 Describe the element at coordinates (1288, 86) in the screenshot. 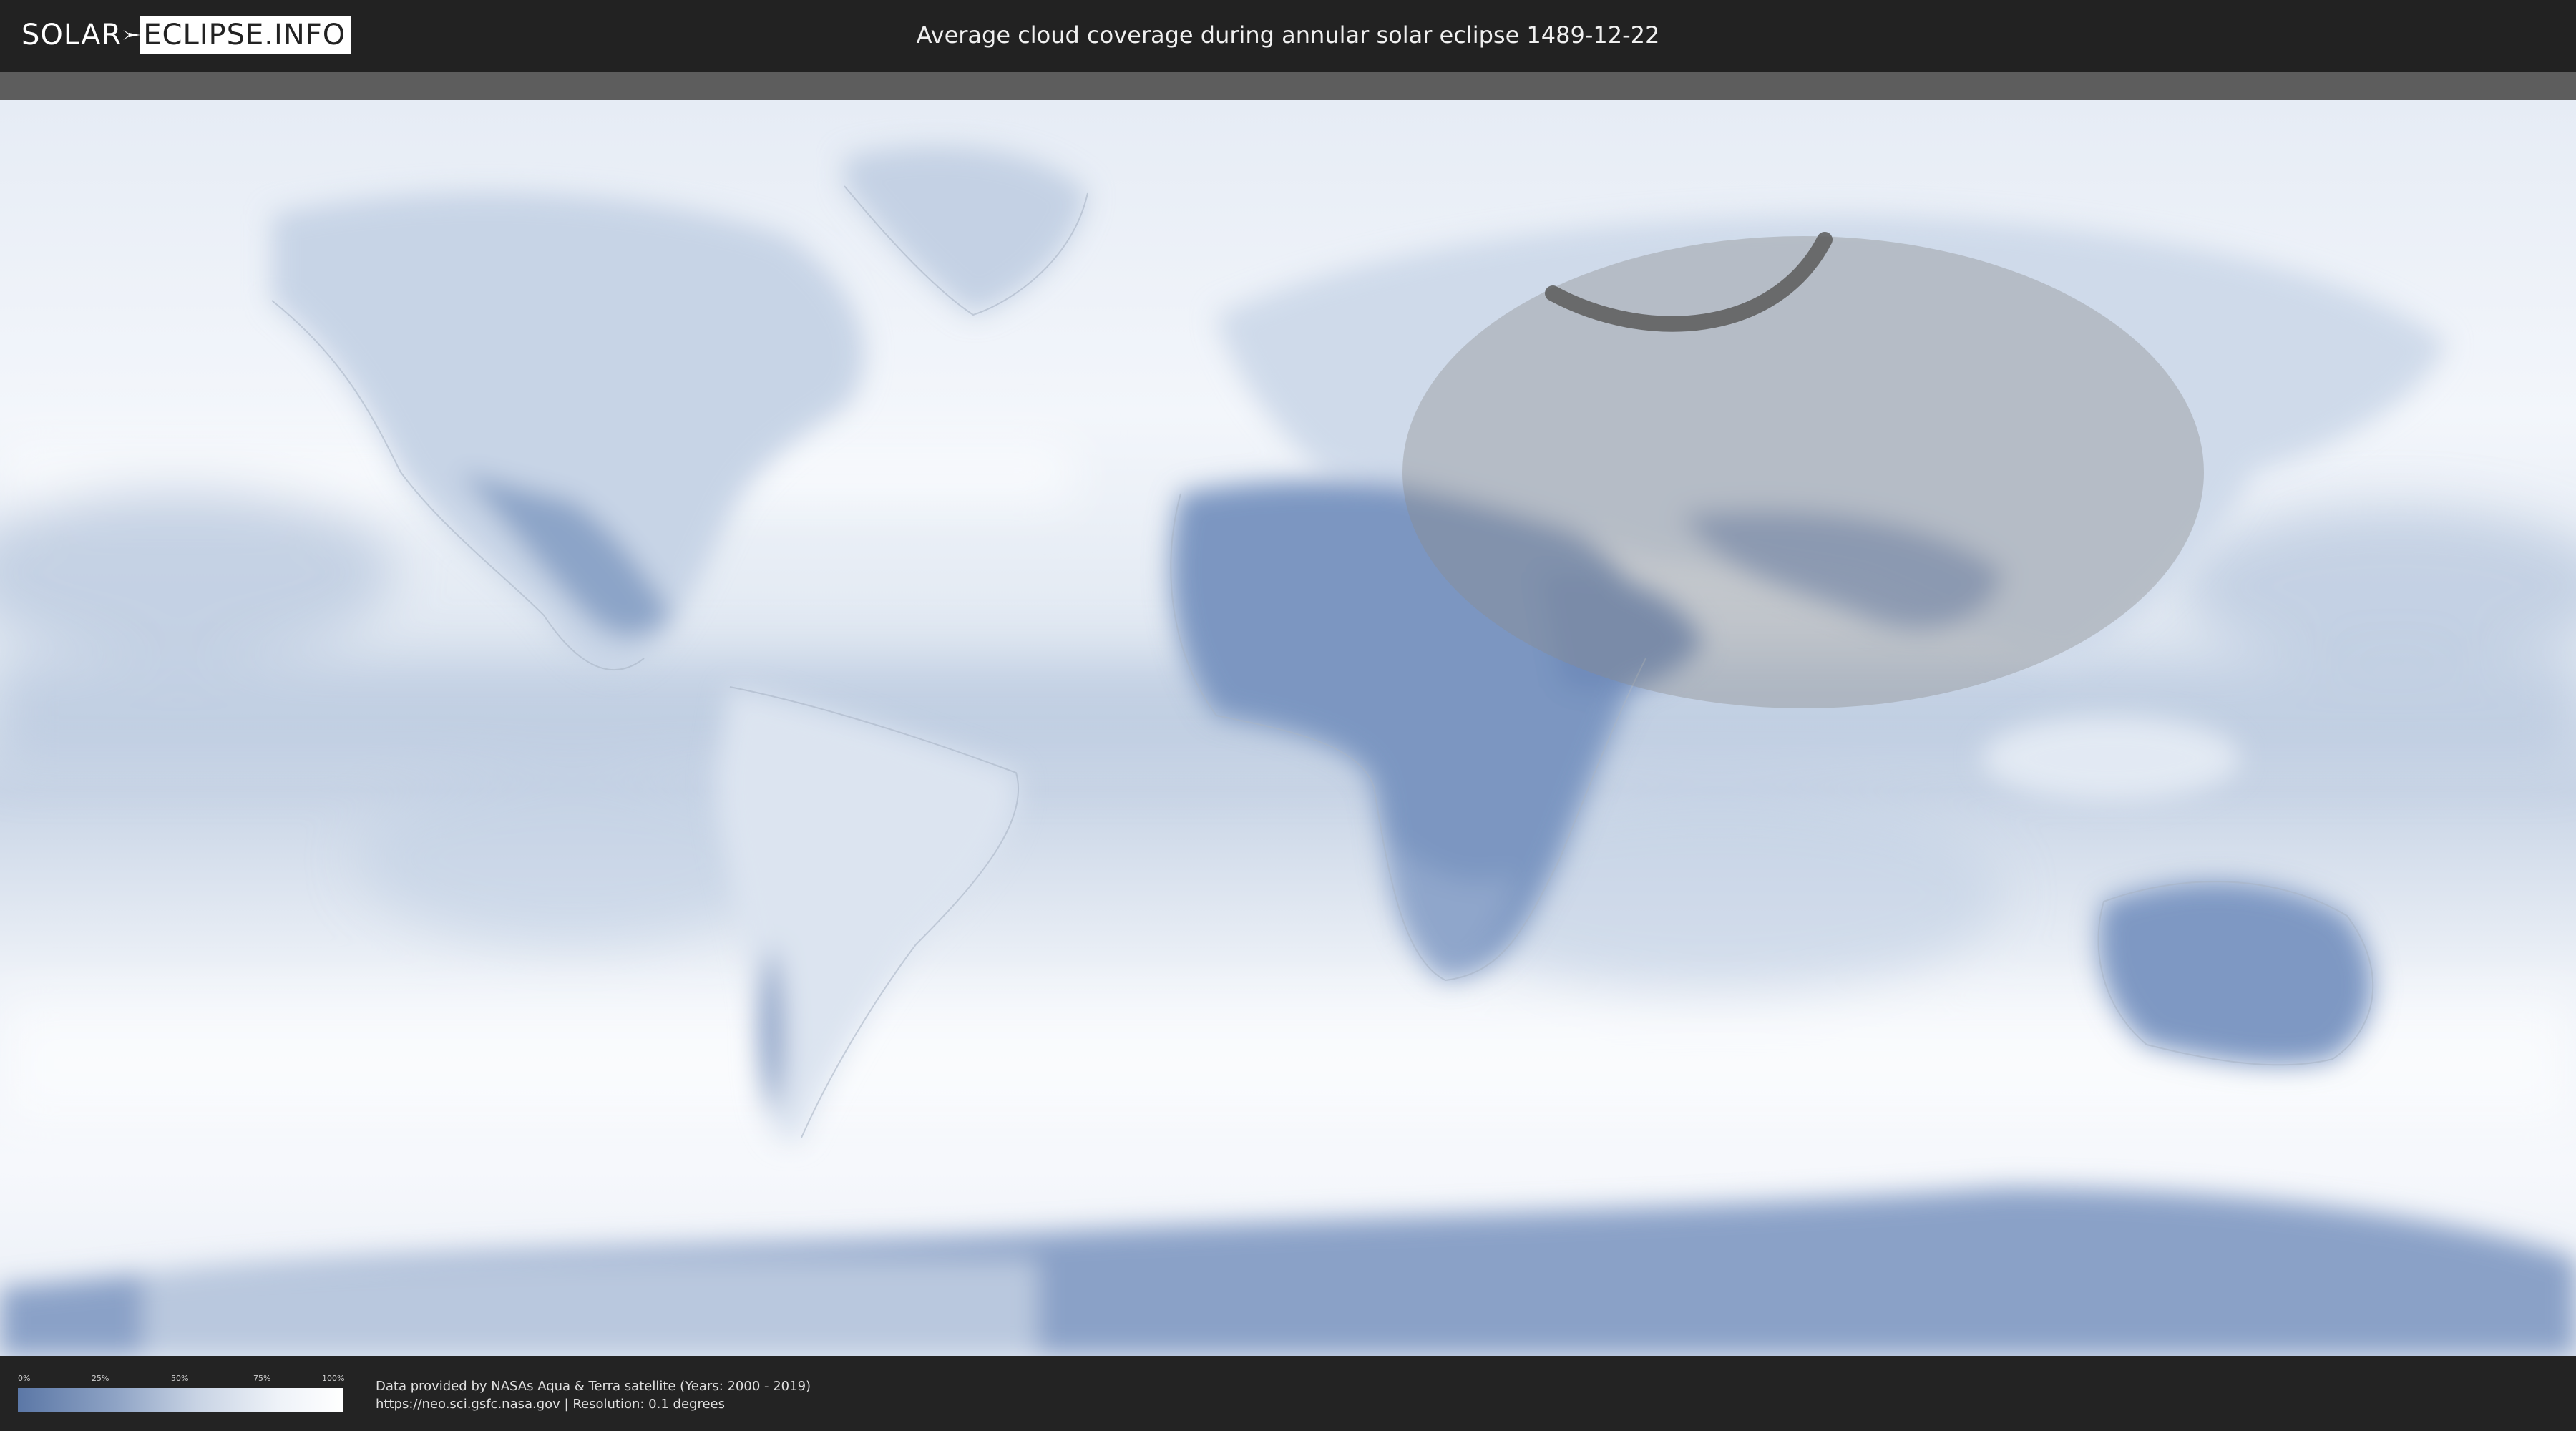

I see `map-top-edge` at that location.